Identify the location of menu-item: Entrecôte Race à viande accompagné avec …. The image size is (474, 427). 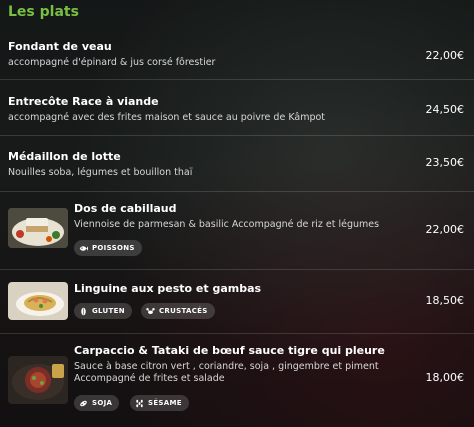
(237, 110).